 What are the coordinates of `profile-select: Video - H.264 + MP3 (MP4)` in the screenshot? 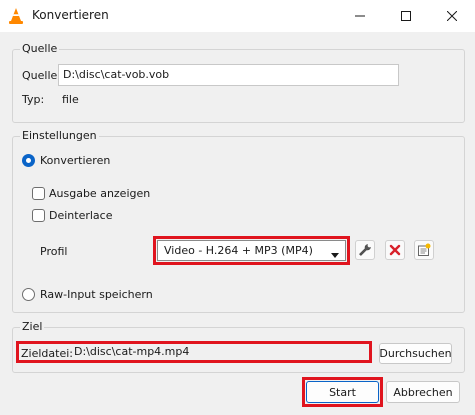 It's located at (251, 250).